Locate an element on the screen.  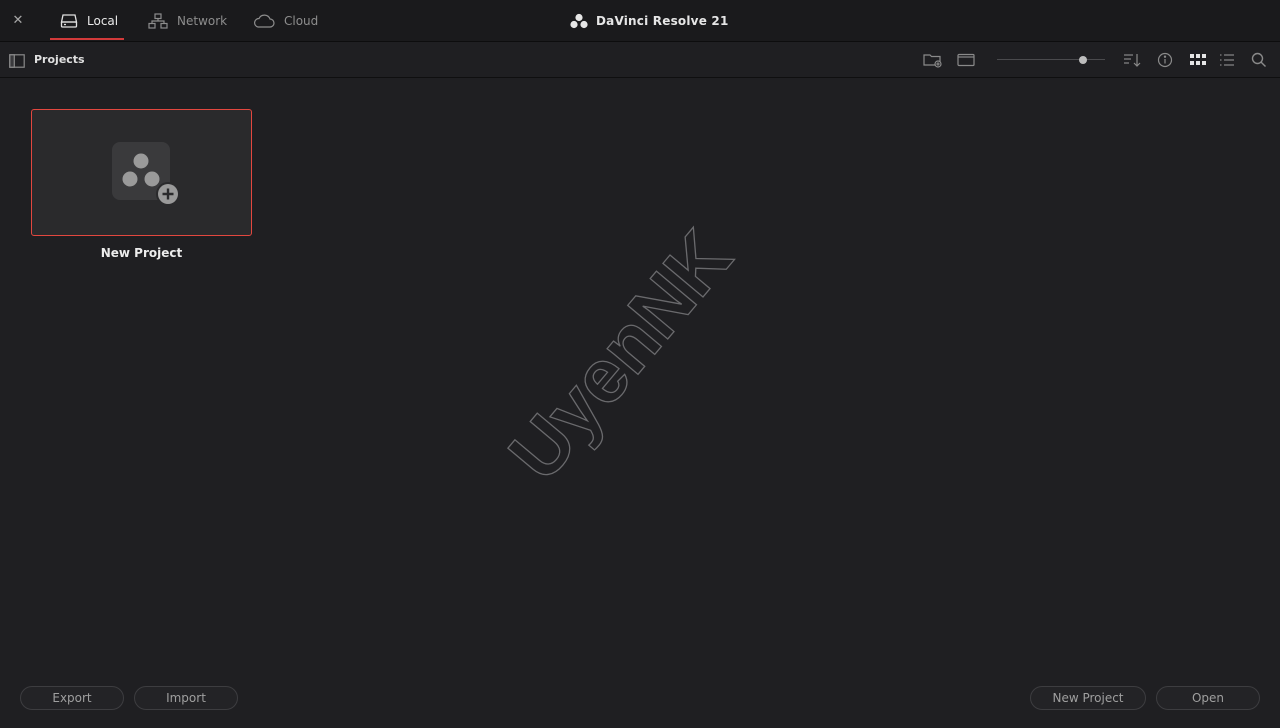
title-bar: ✕ Local Network Cloud DaVinci Resolve 21 is located at coordinates (640, 21).